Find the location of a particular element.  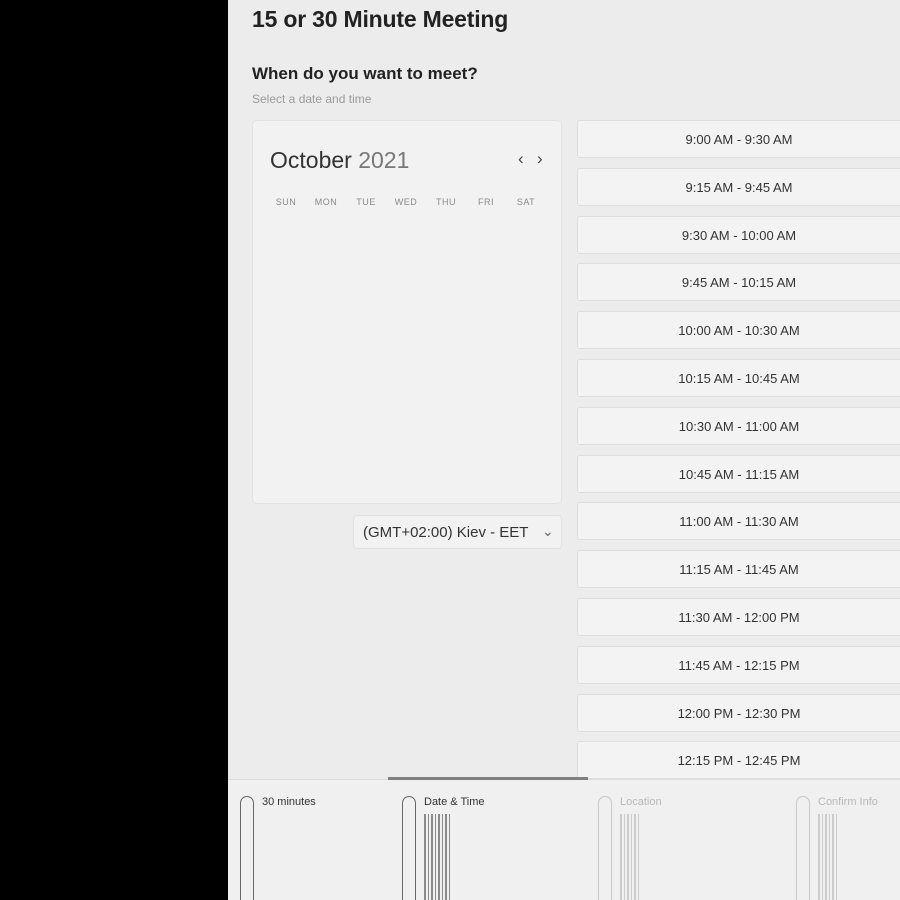

time-slot-button: 12:15 PM - 12:45 PM is located at coordinates (738, 760).